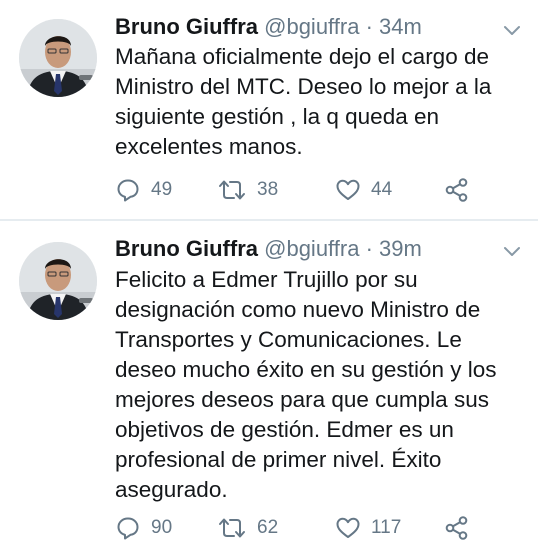 The image size is (538, 555). I want to click on tweet-actions: 49 38 44, so click(305, 190).